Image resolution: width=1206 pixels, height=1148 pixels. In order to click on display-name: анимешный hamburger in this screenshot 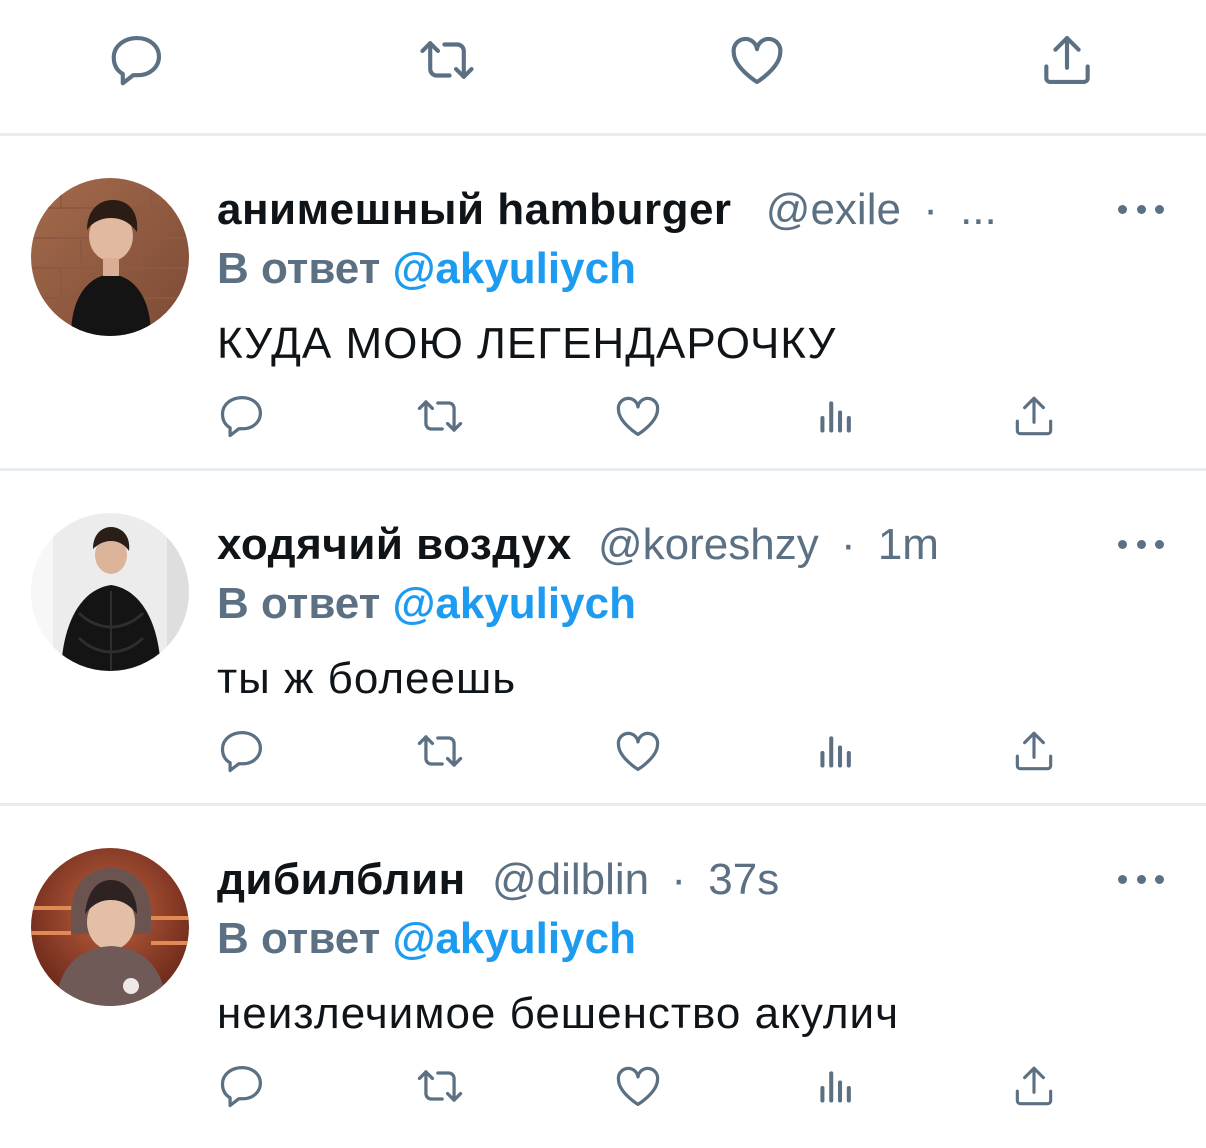, I will do `click(474, 209)`.